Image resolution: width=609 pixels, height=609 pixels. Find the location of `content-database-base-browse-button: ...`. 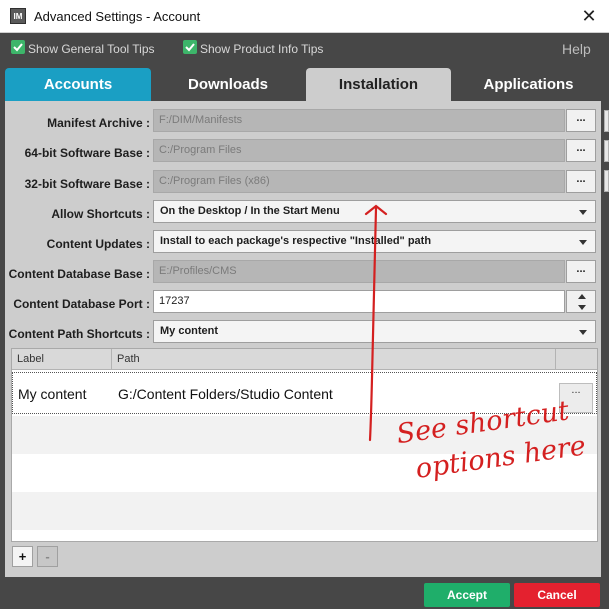

content-database-base-browse-button: ... is located at coordinates (581, 271).